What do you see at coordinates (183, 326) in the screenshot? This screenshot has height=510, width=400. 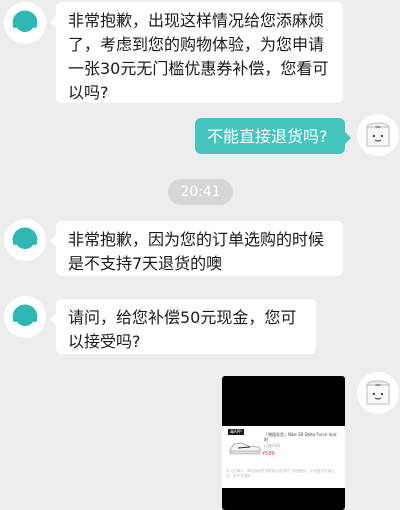 I see `message-bubble-agent-3: 请问，给您补偿50元现金，您可以接受吗?` at bounding box center [183, 326].